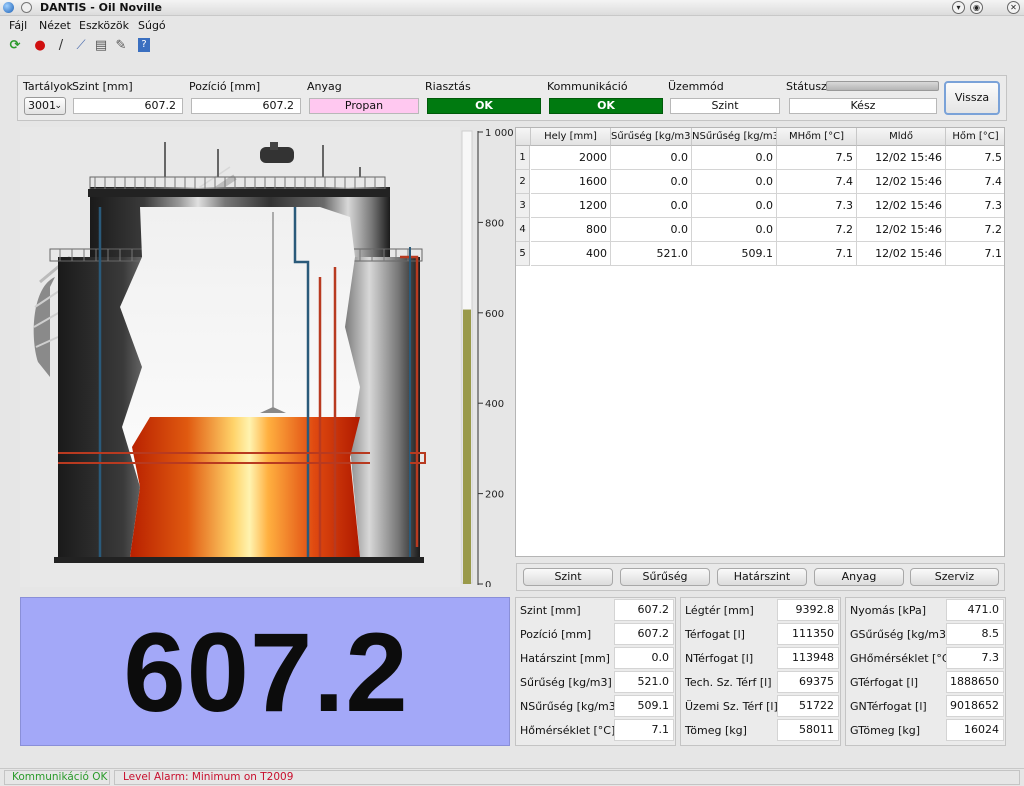  I want to click on column-header: Sűrűség [kg/m3], so click(651, 137).